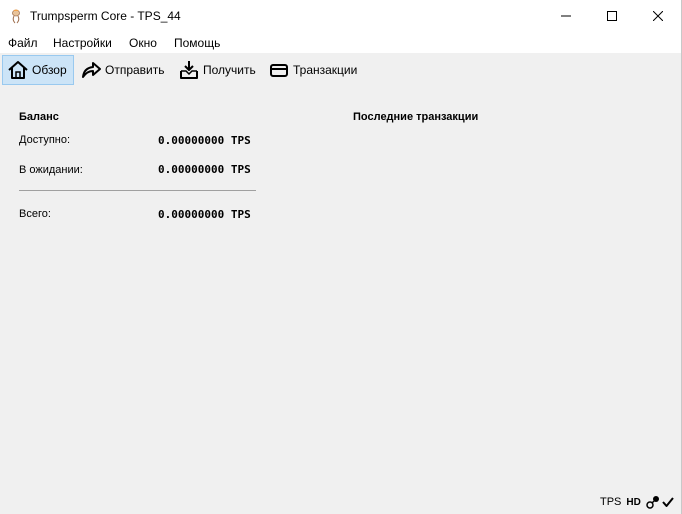 This screenshot has height=514, width=682. I want to click on send-tab: Отправить, so click(122, 70).